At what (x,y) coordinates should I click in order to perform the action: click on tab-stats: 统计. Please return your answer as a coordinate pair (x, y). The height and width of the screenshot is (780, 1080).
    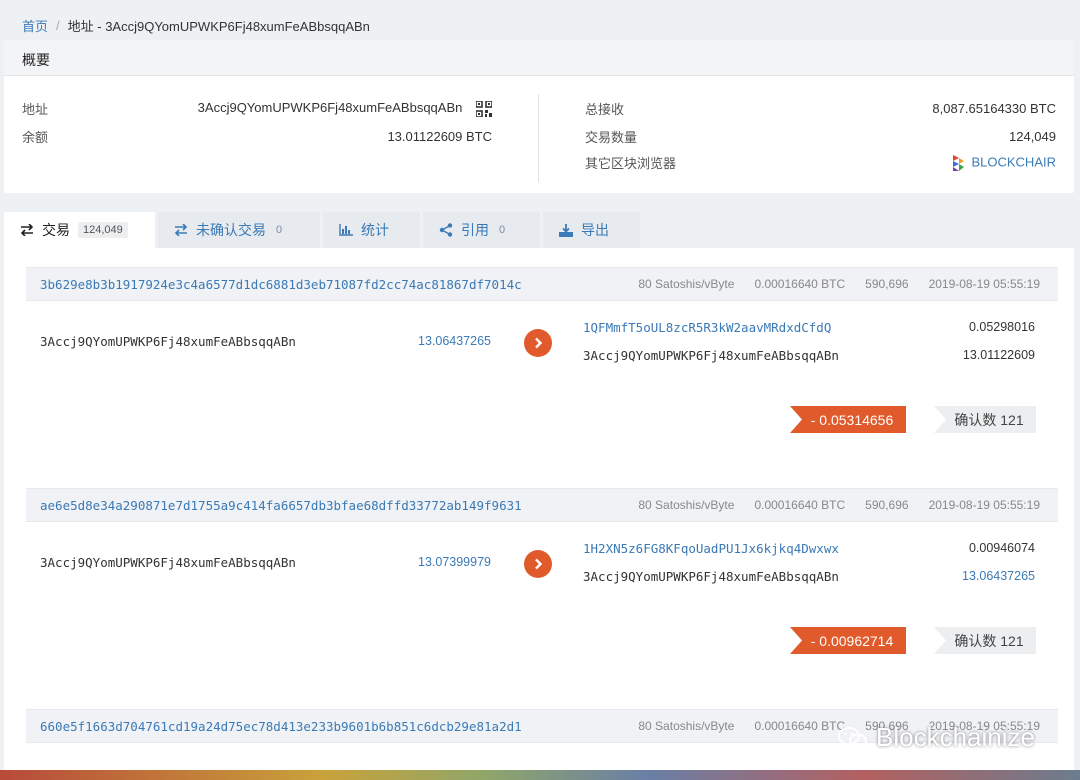
    Looking at the image, I should click on (371, 230).